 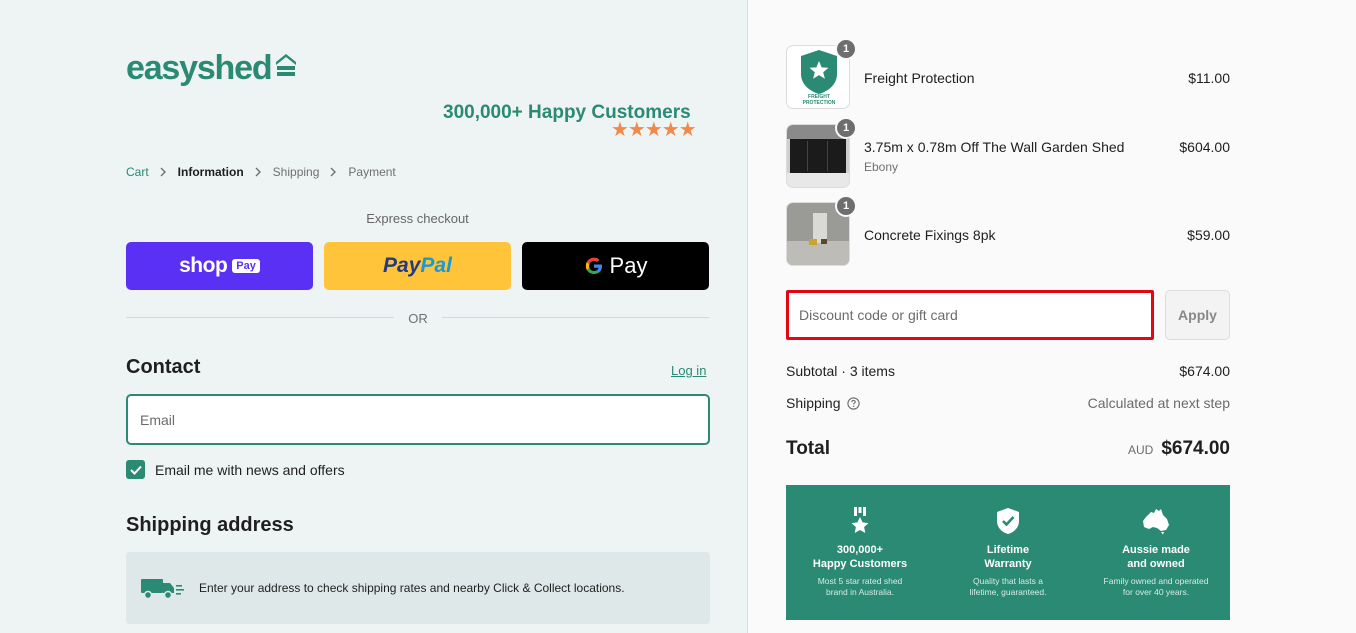 I want to click on cart-item: 1 Concrete Fixings 8pk $59.00, so click(x=1008, y=230).